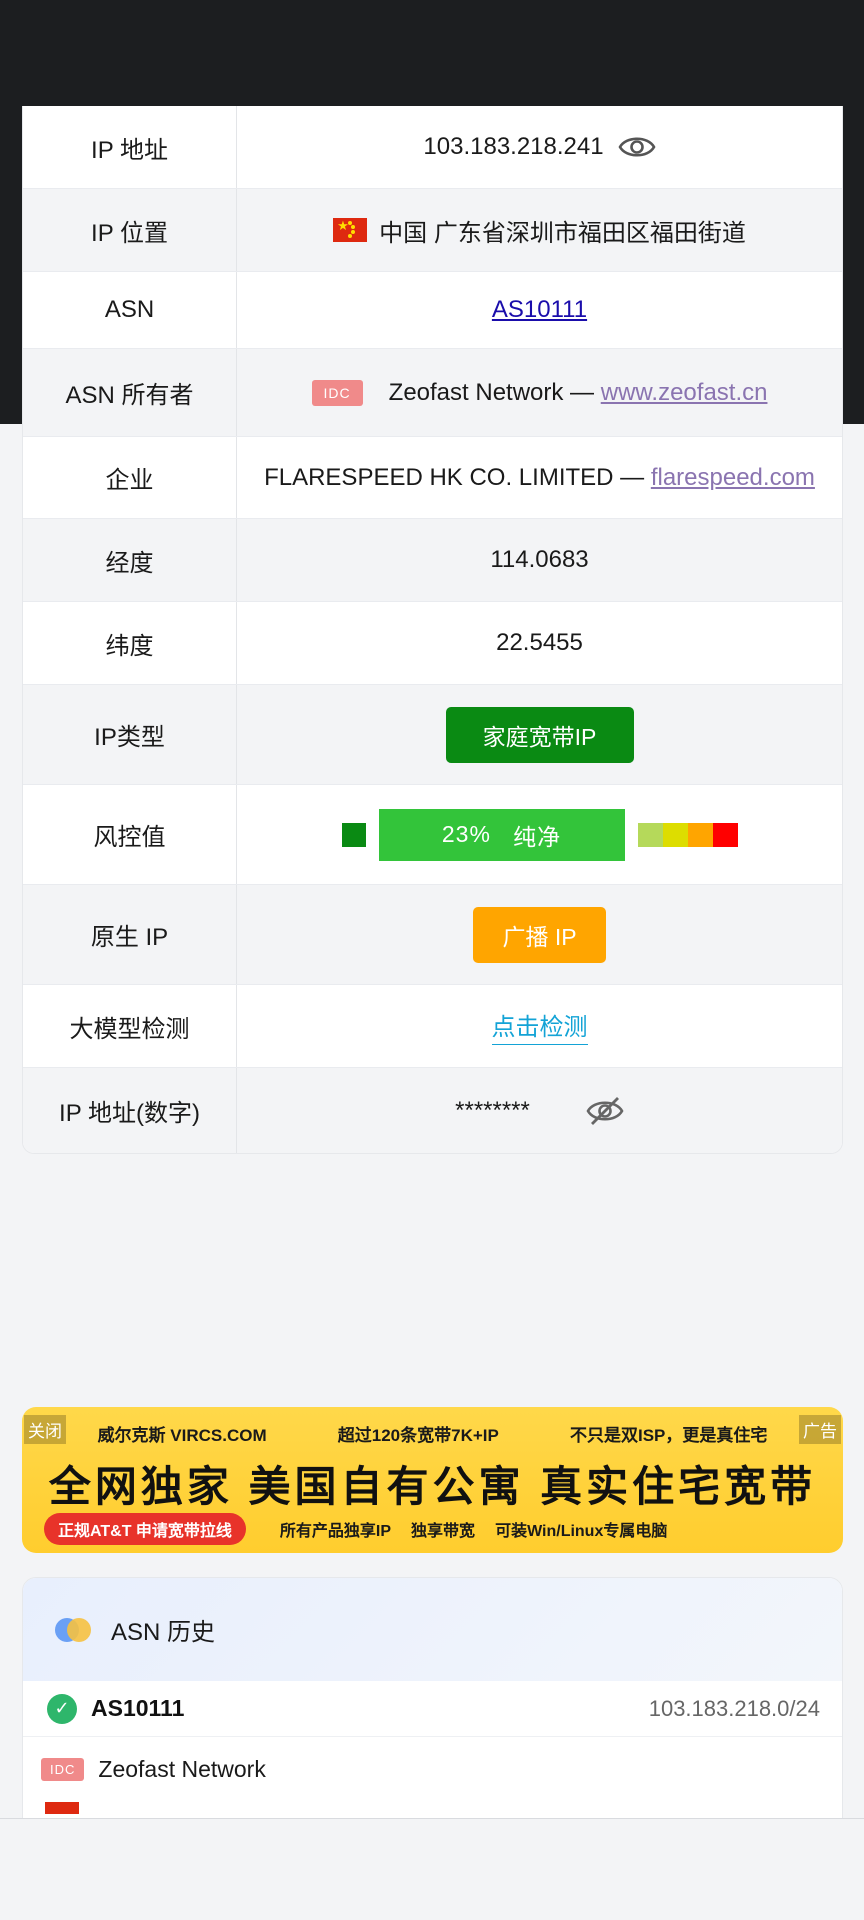  I want to click on asn-history-row: ✓ AS10111 103.183.218.0/24, so click(432, 1709).